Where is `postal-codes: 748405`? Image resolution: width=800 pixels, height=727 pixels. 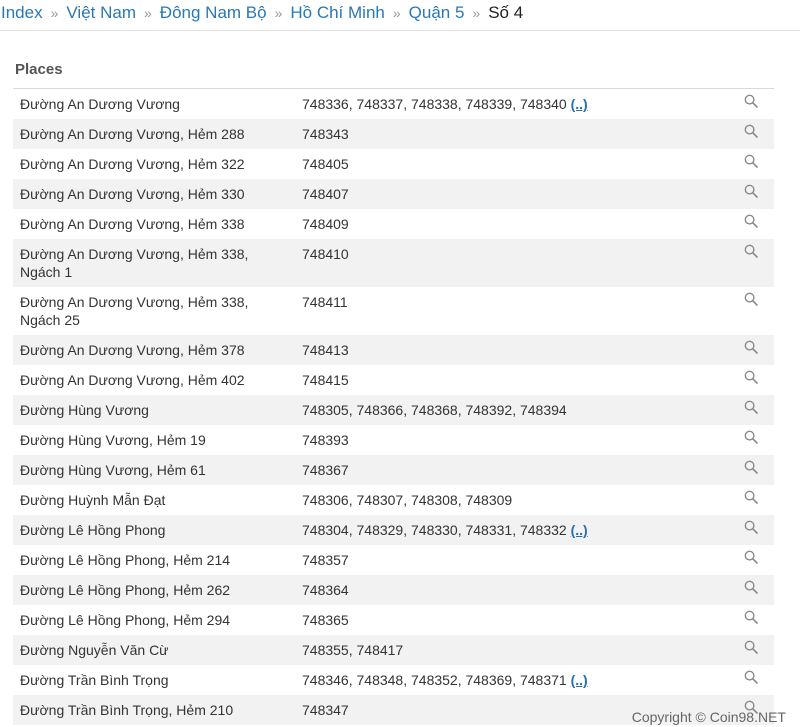 postal-codes: 748405 is located at coordinates (514, 164).